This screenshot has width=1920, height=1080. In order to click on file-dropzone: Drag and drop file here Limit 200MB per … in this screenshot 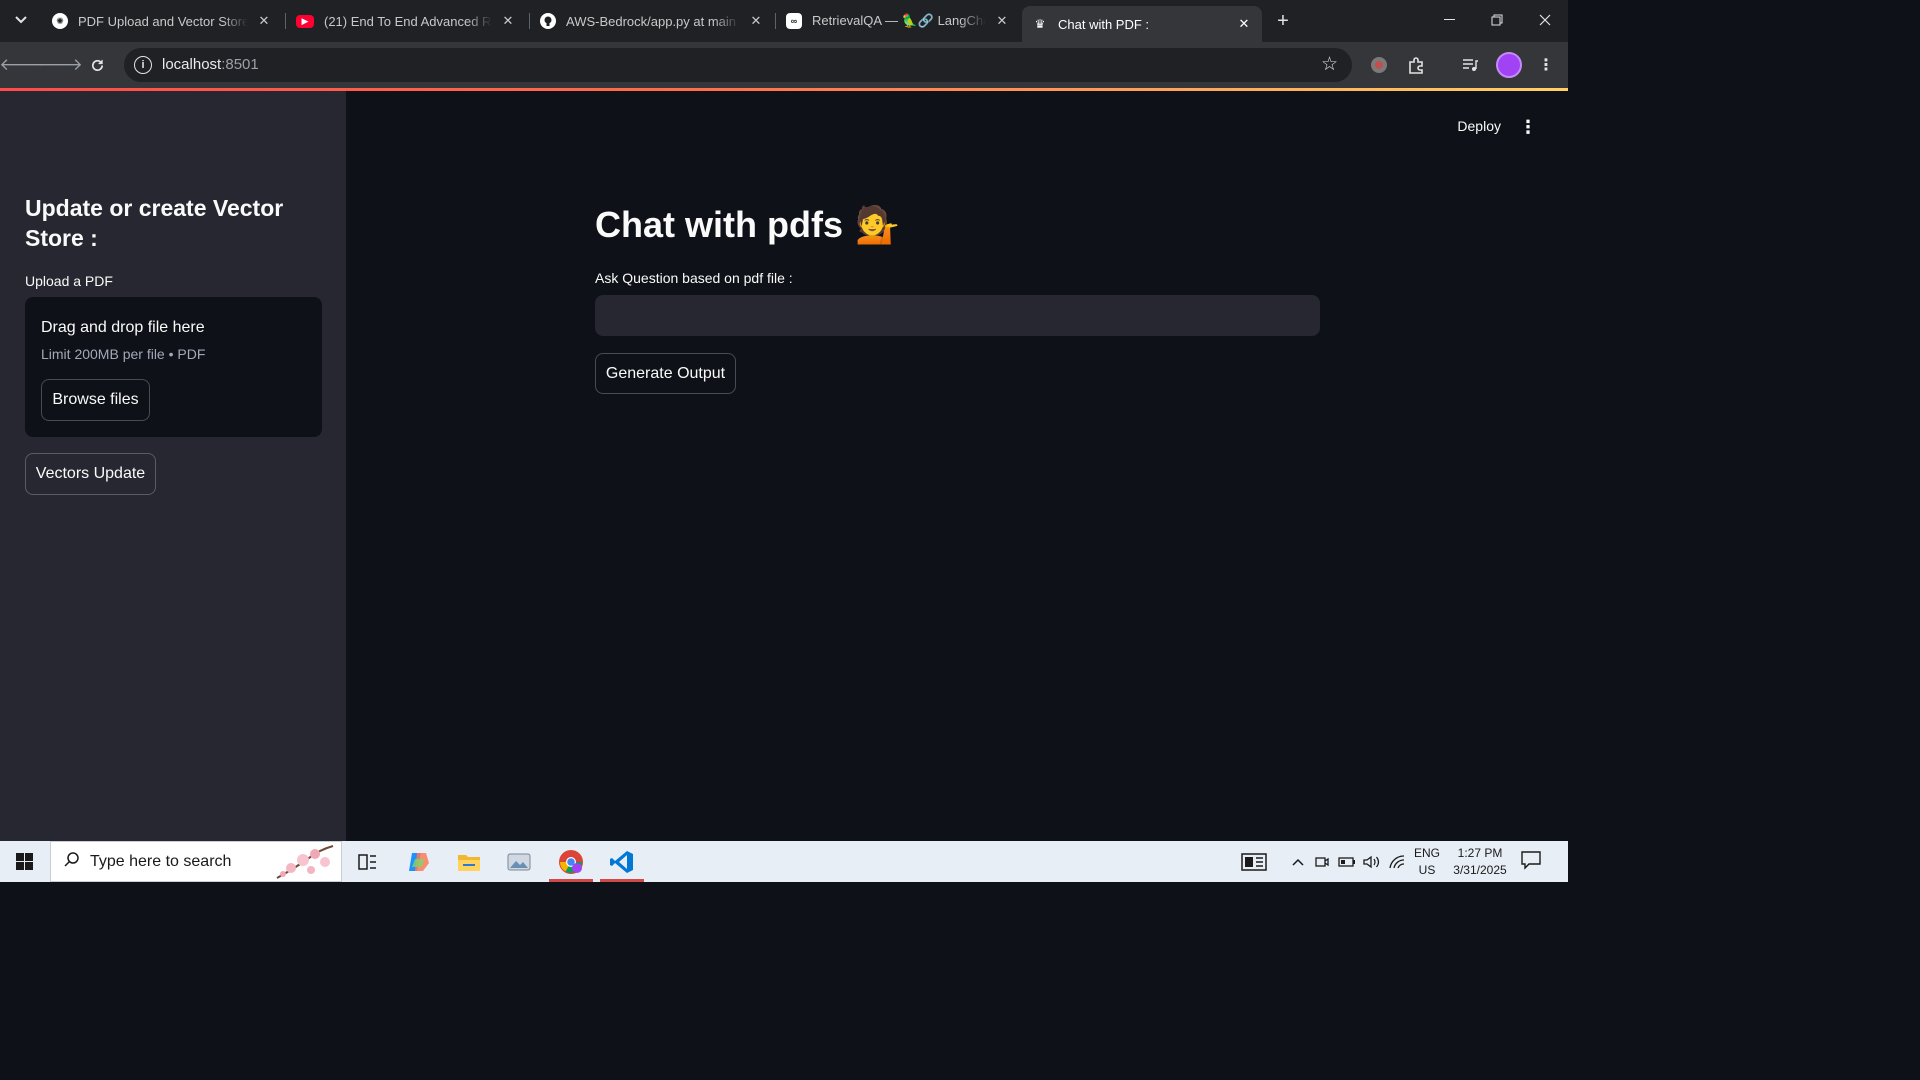, I will do `click(173, 367)`.